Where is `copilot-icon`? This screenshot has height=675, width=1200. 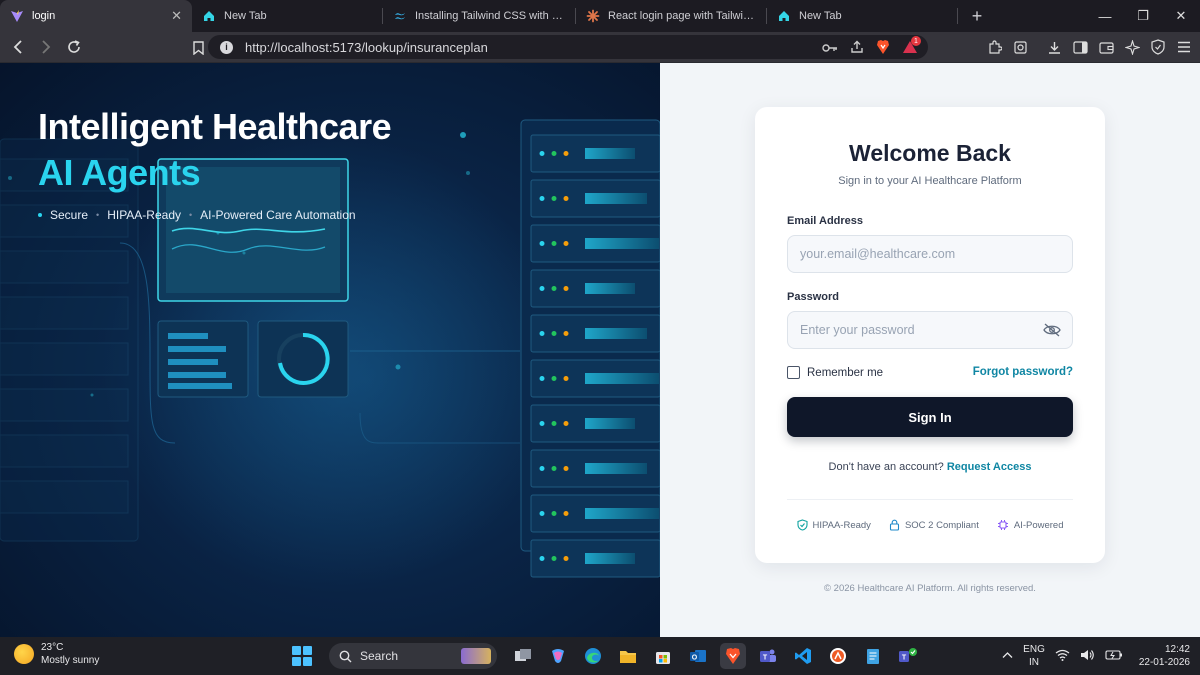 copilot-icon is located at coordinates (558, 656).